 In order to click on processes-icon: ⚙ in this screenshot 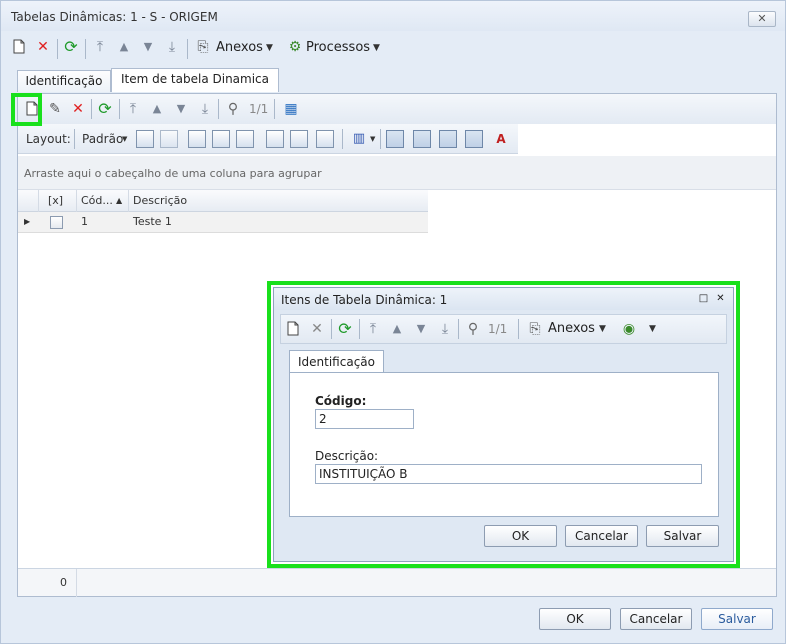, I will do `click(295, 47)`.